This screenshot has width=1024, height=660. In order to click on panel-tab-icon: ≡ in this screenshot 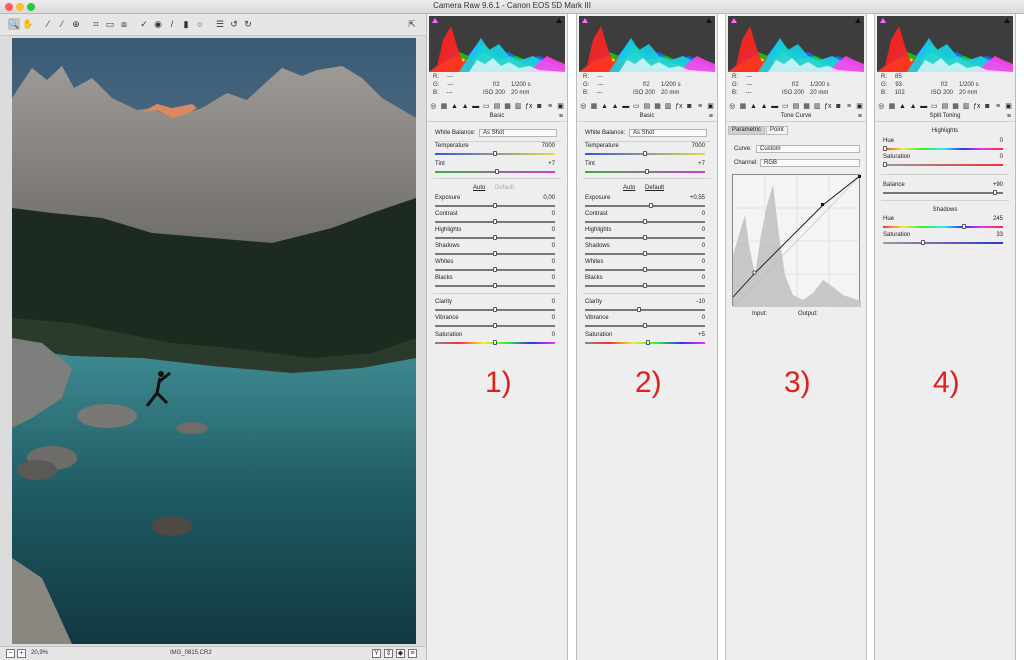, I will do `click(849, 106)`.